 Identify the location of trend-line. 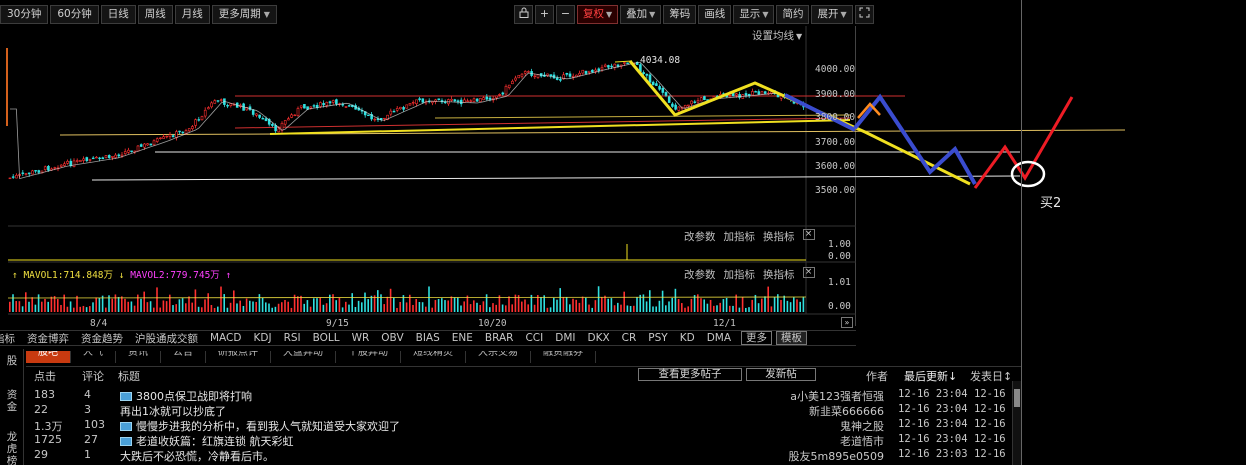
(592, 132).